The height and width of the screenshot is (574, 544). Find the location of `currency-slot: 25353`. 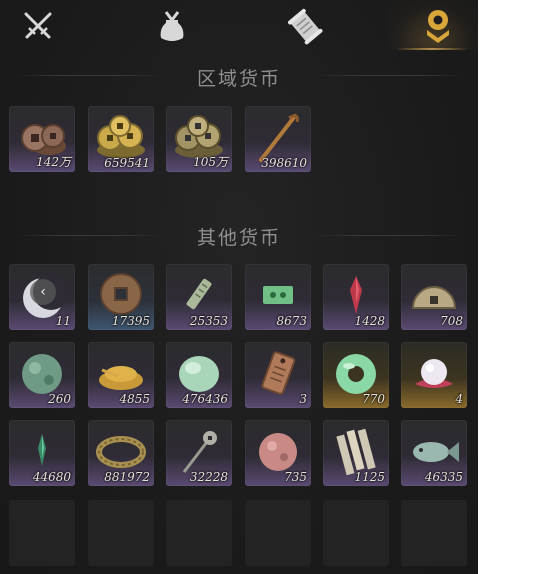

currency-slot: 25353 is located at coordinates (199, 297).